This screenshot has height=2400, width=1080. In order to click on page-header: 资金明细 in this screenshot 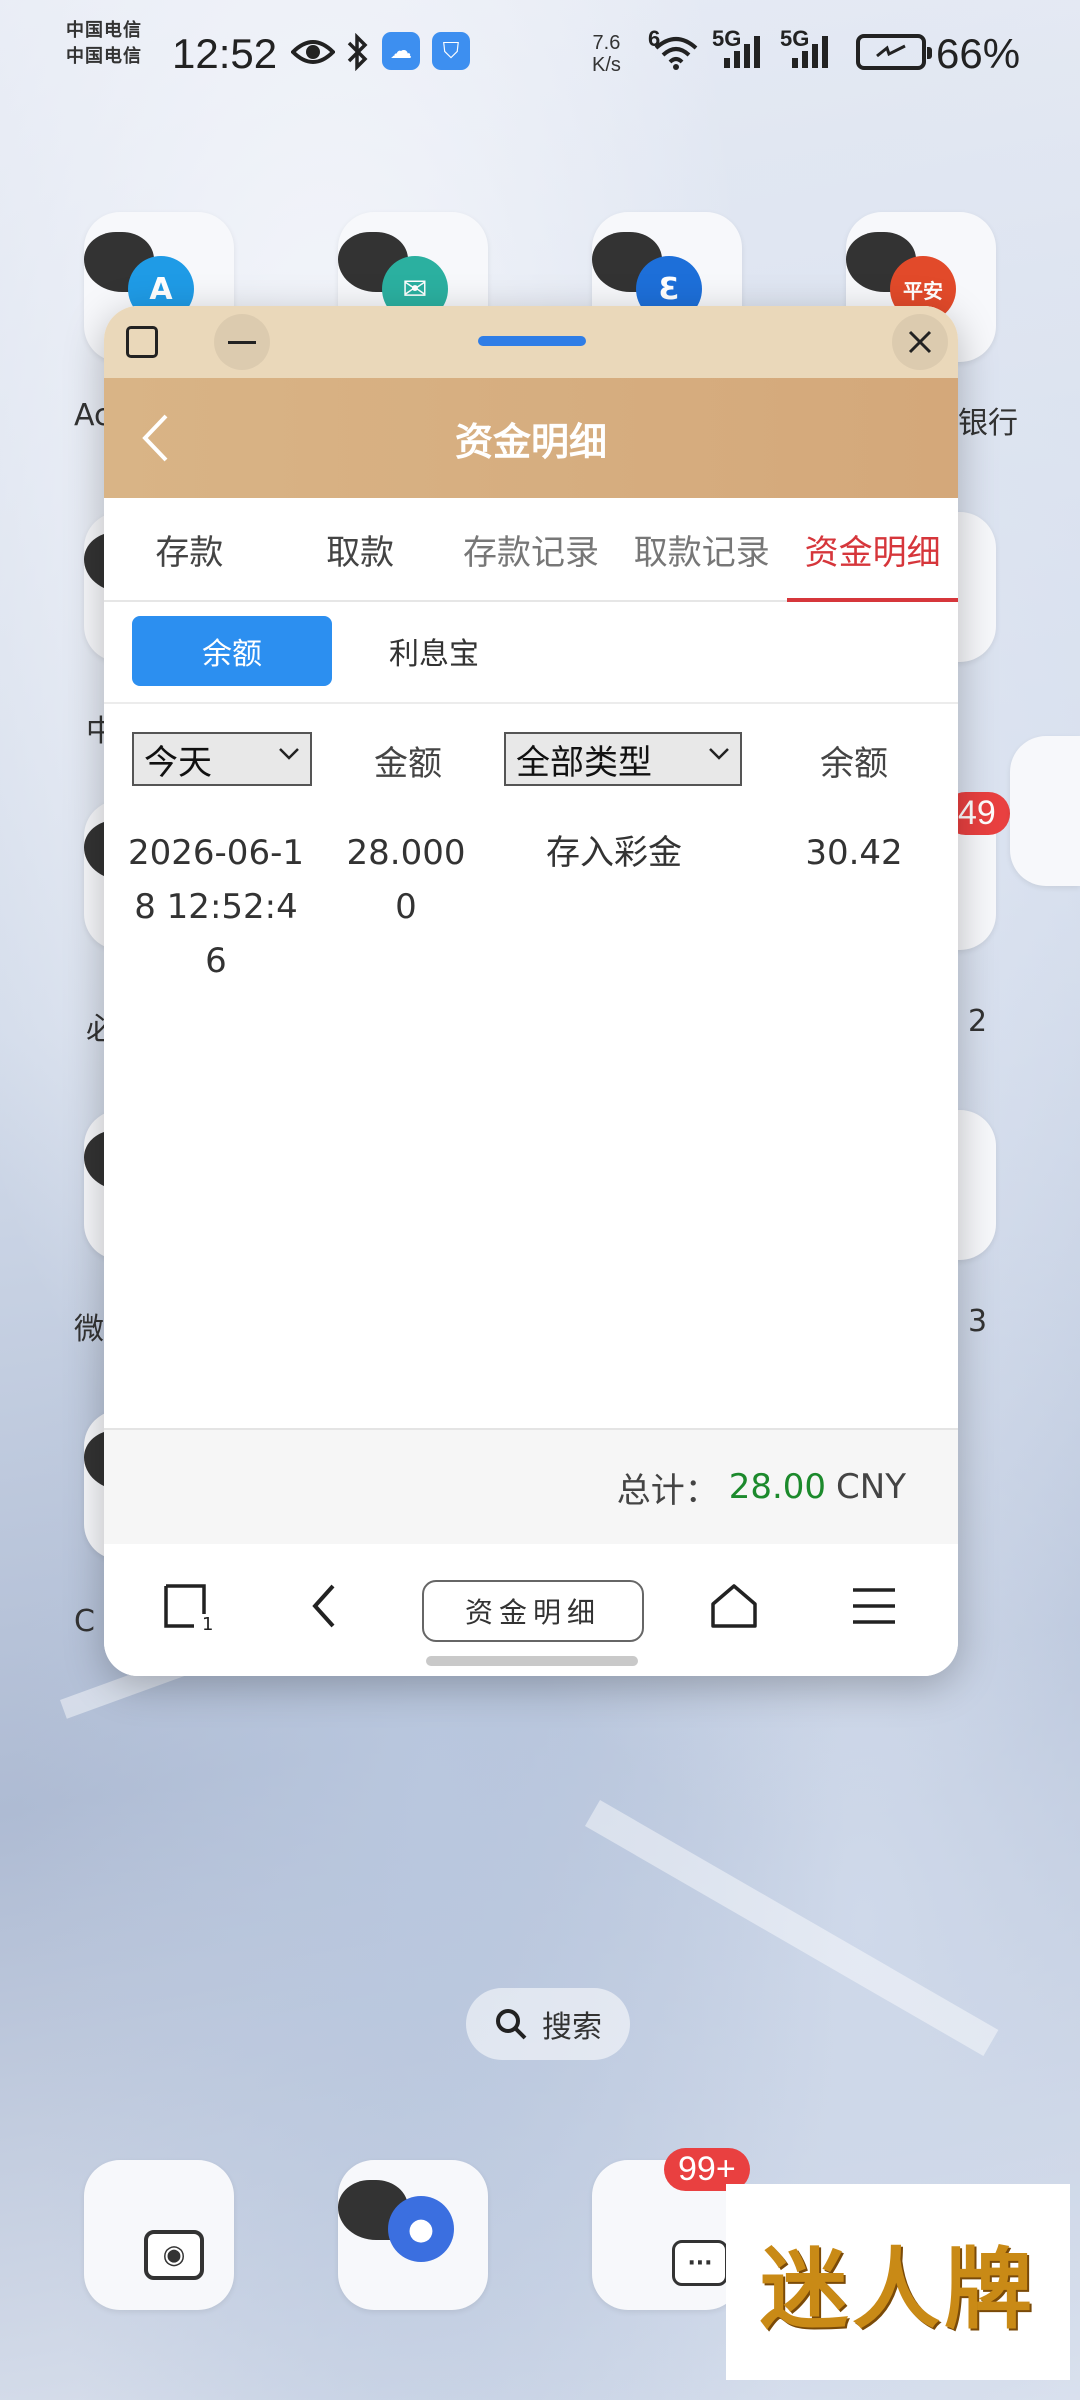, I will do `click(531, 438)`.